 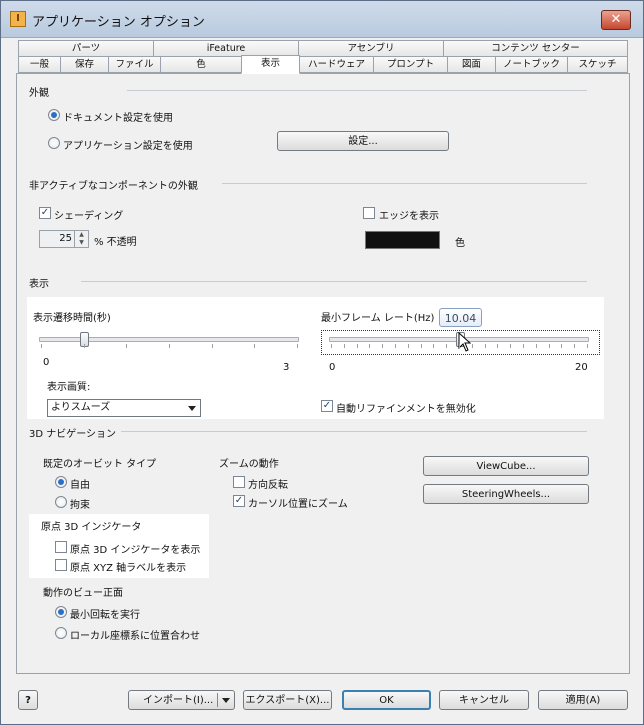 I want to click on frame-rate-tooltip: 10.04, so click(x=460, y=317).